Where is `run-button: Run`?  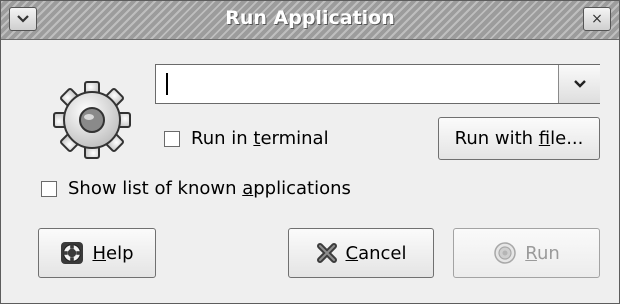 run-button: Run is located at coordinates (526, 253).